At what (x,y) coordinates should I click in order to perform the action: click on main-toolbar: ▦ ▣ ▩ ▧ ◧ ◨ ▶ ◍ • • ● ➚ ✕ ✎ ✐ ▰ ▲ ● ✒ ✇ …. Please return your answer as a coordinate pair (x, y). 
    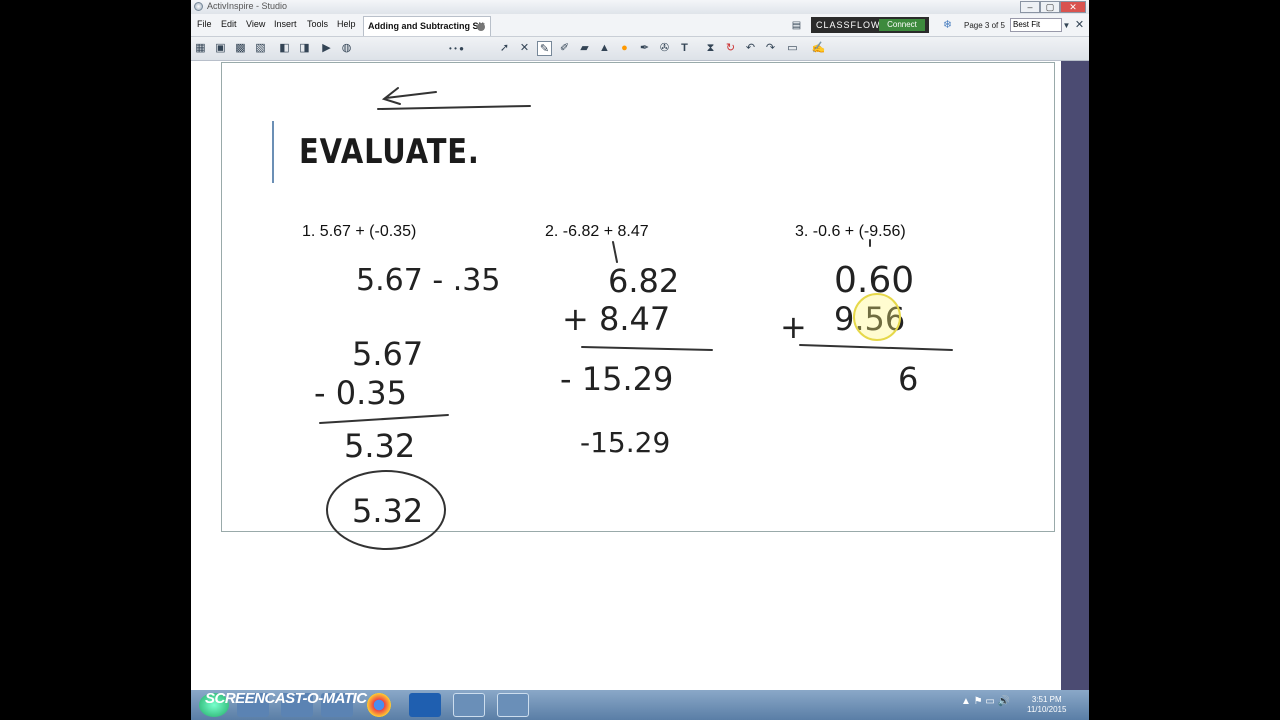
    Looking at the image, I should click on (640, 64).